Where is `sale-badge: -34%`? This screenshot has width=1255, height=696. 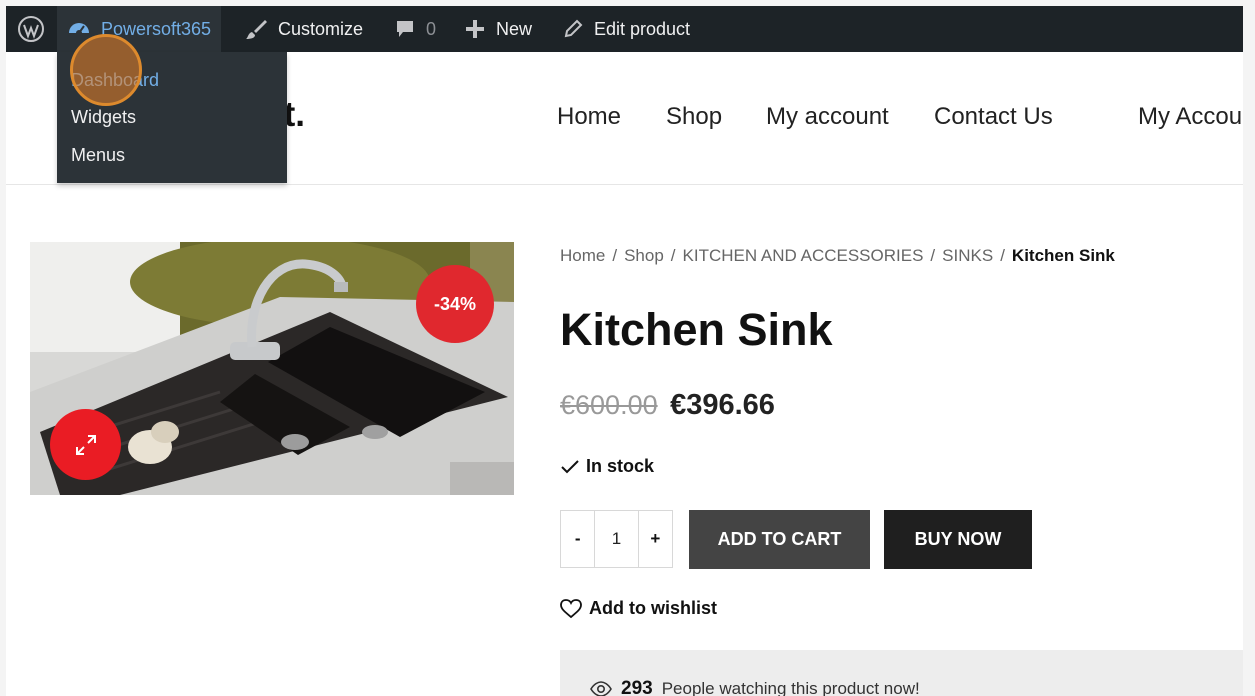 sale-badge: -34% is located at coordinates (455, 304).